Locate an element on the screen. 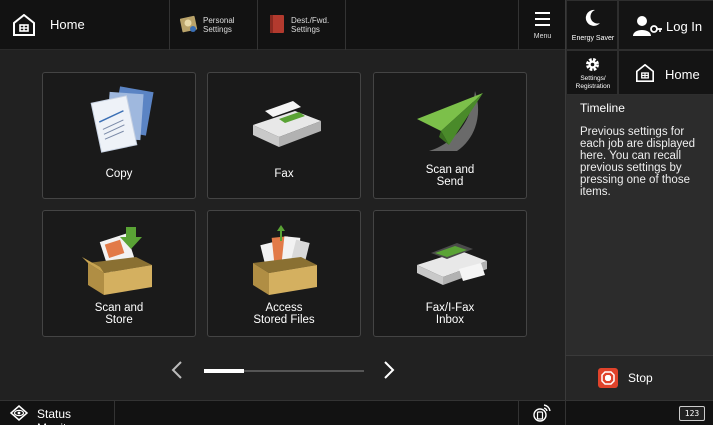 The height and width of the screenshot is (425, 713). bottom-bar: Status Monitor 123 is located at coordinates (356, 412).